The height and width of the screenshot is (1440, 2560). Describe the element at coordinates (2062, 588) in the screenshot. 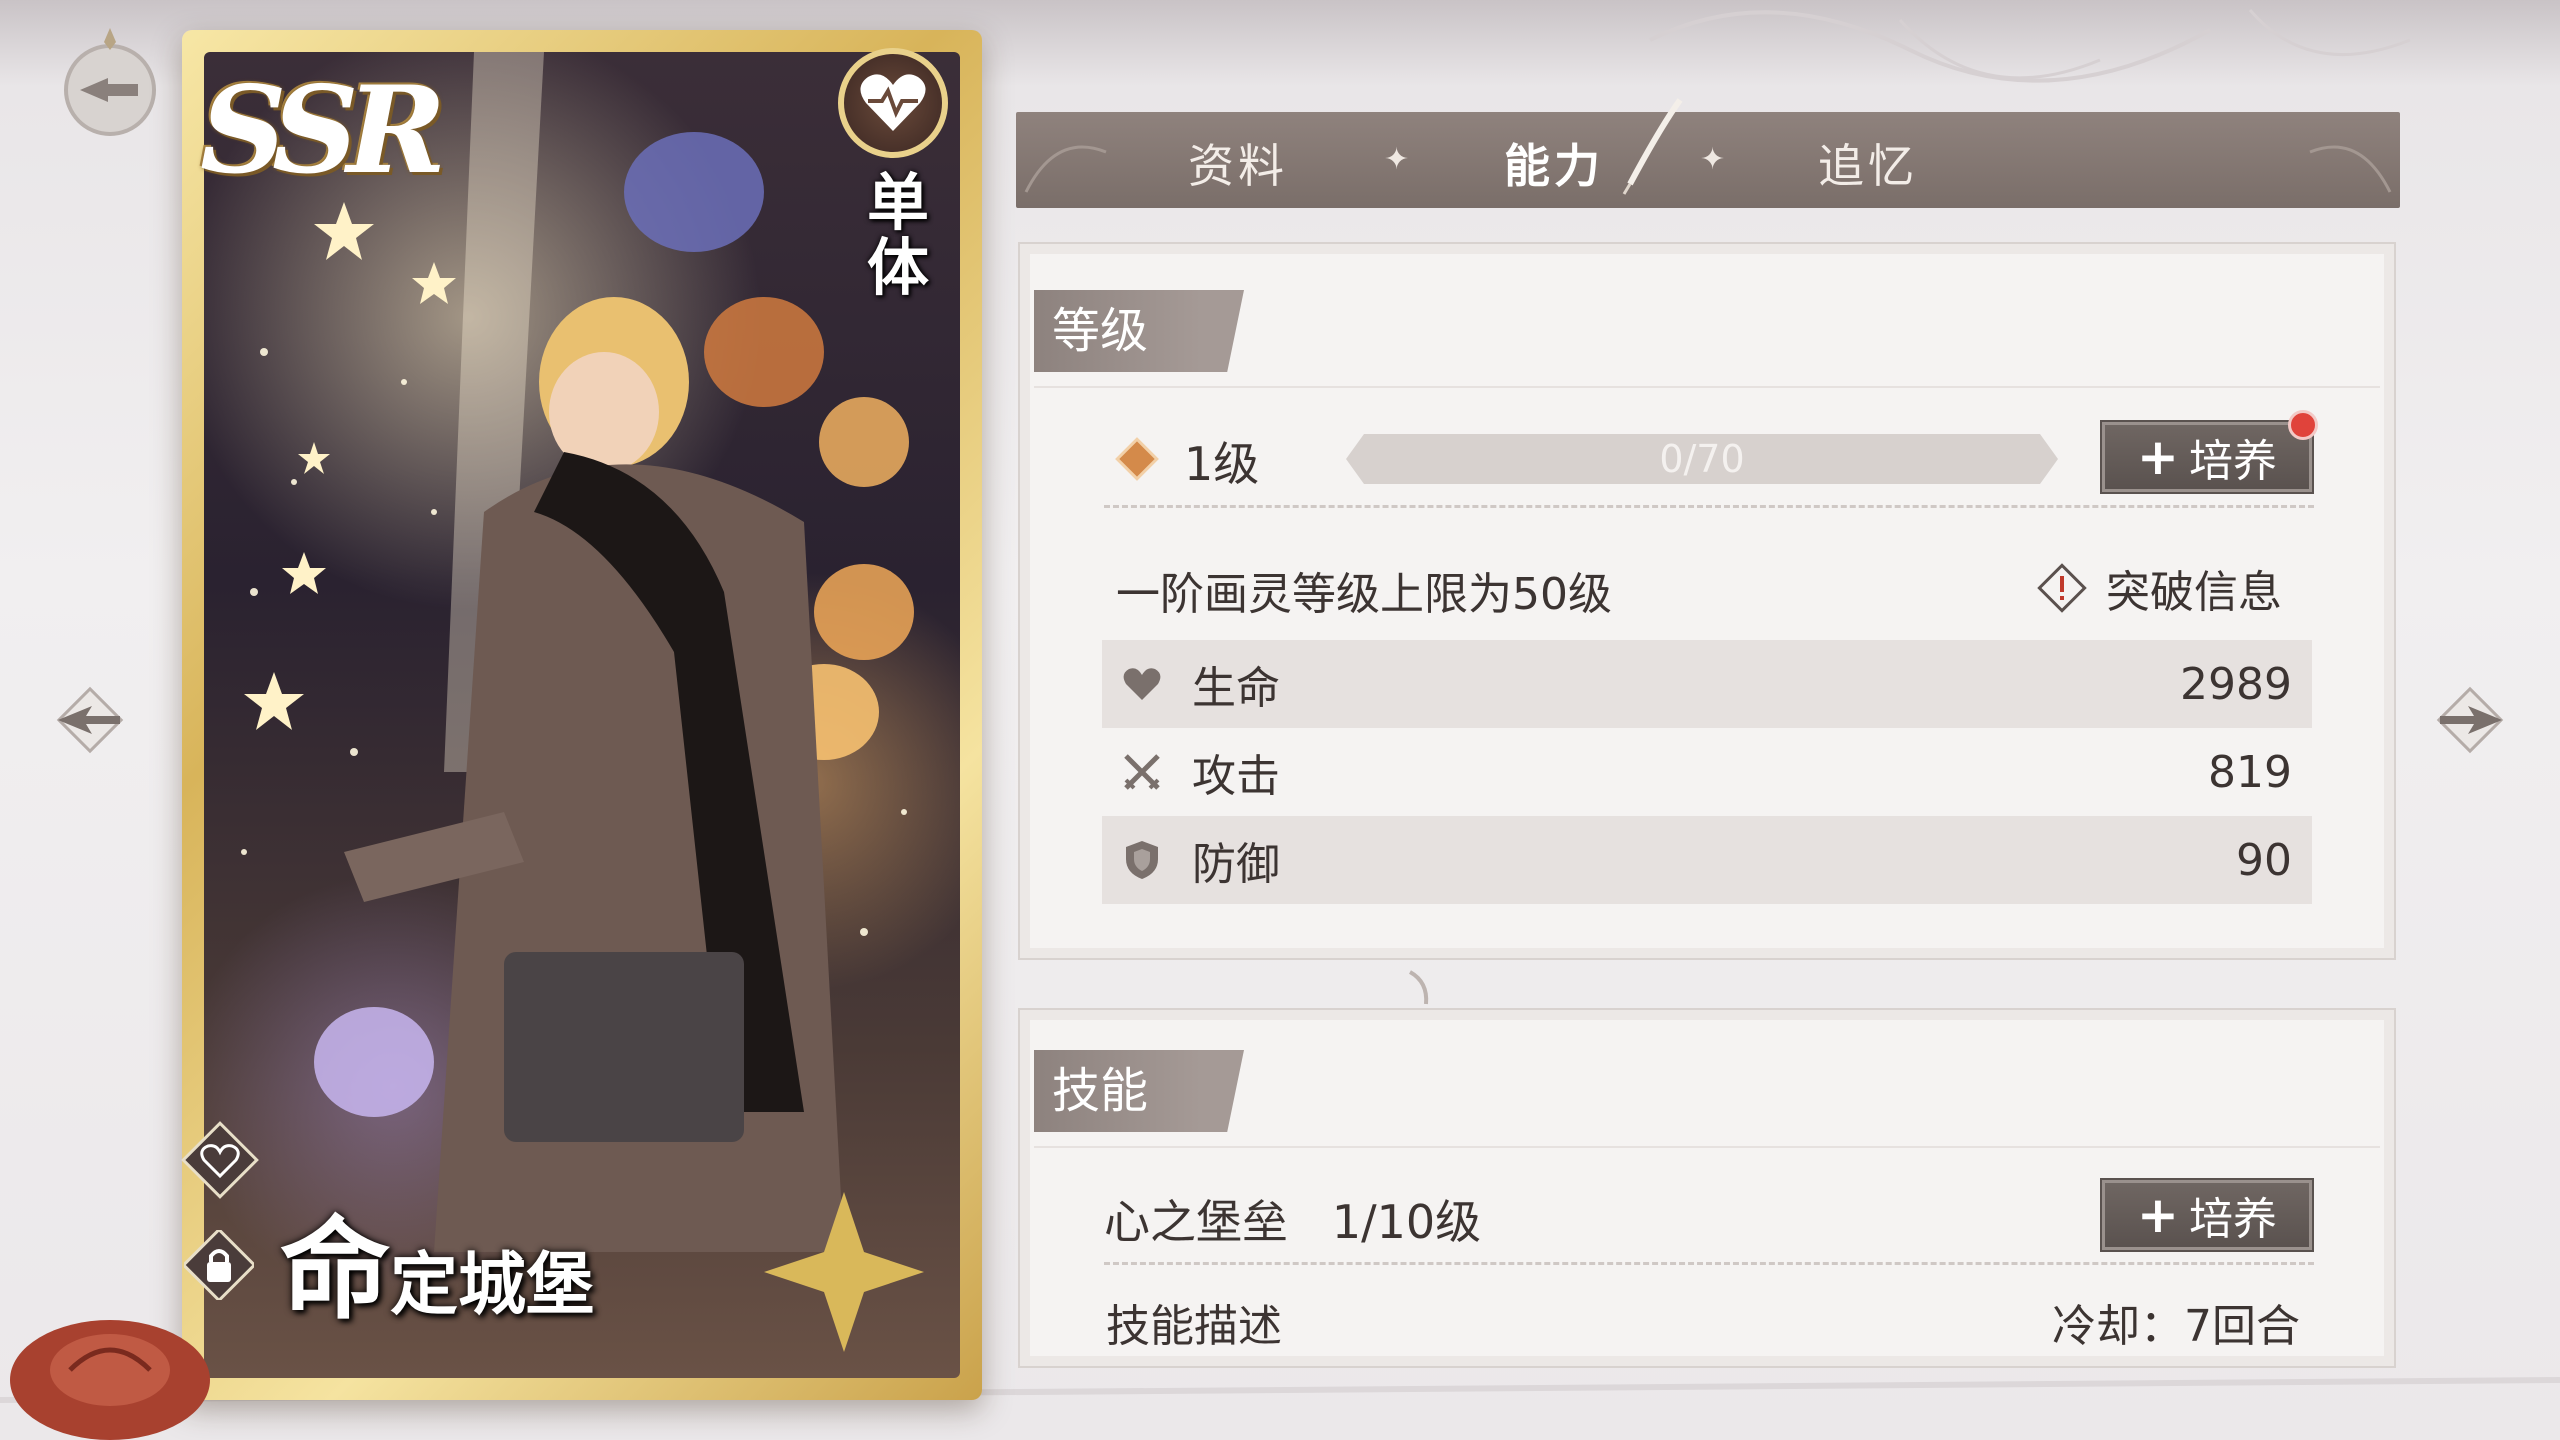

I see `warning-diamond-icon` at that location.